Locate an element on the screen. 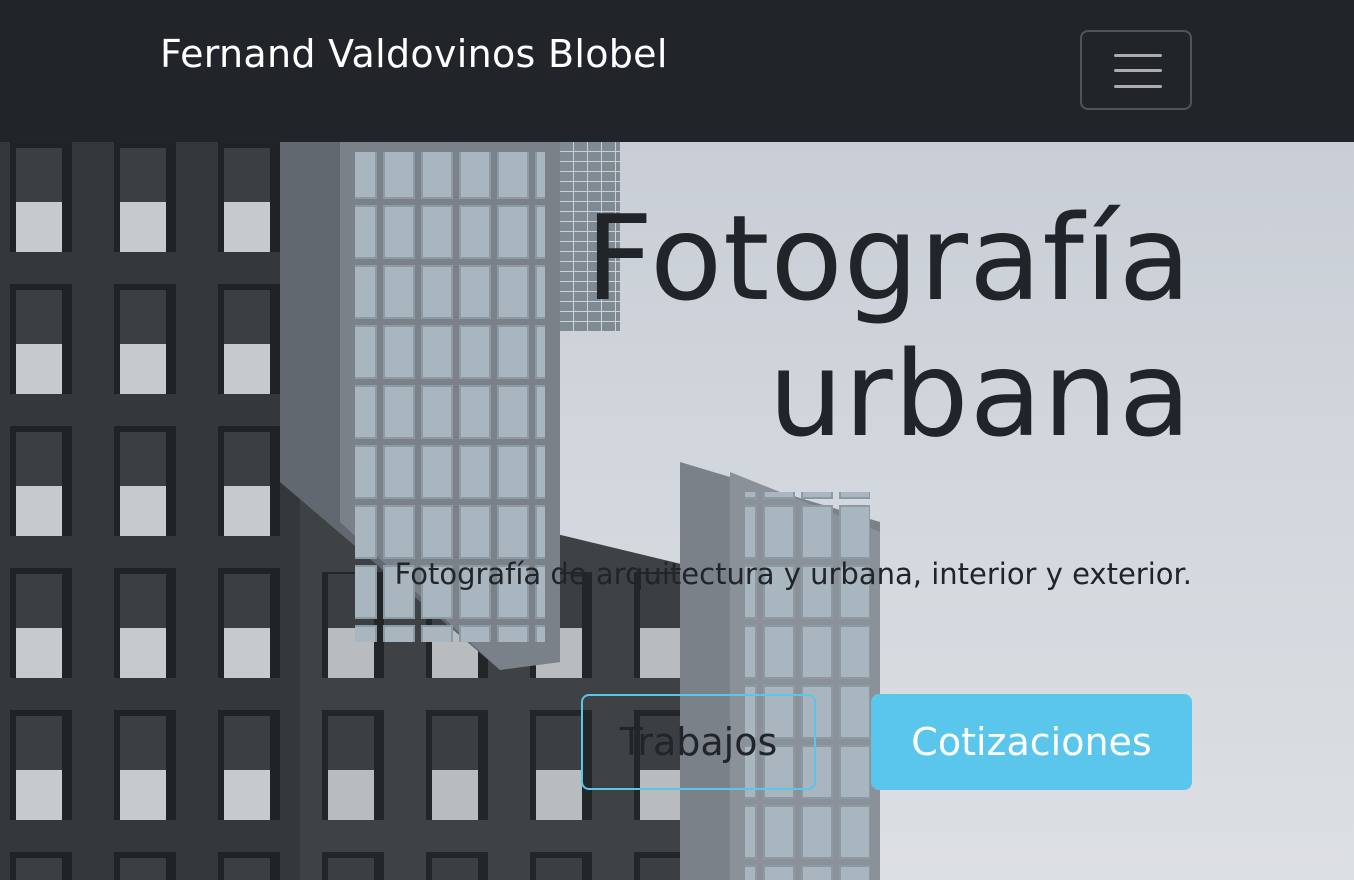  brand-link: Fernand Valdovinos Blobel is located at coordinates (414, 54).